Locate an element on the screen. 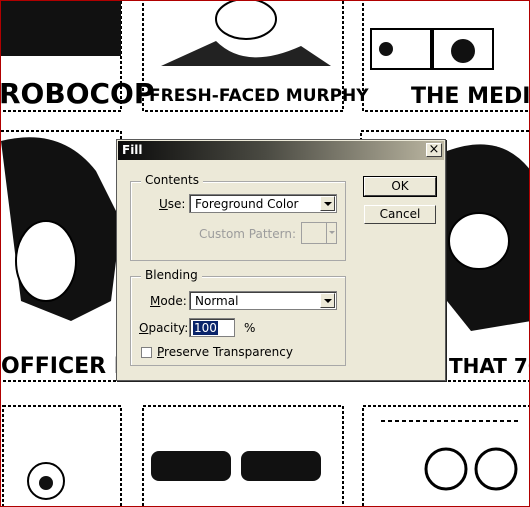  blending-legend: Blending is located at coordinates (171, 275).